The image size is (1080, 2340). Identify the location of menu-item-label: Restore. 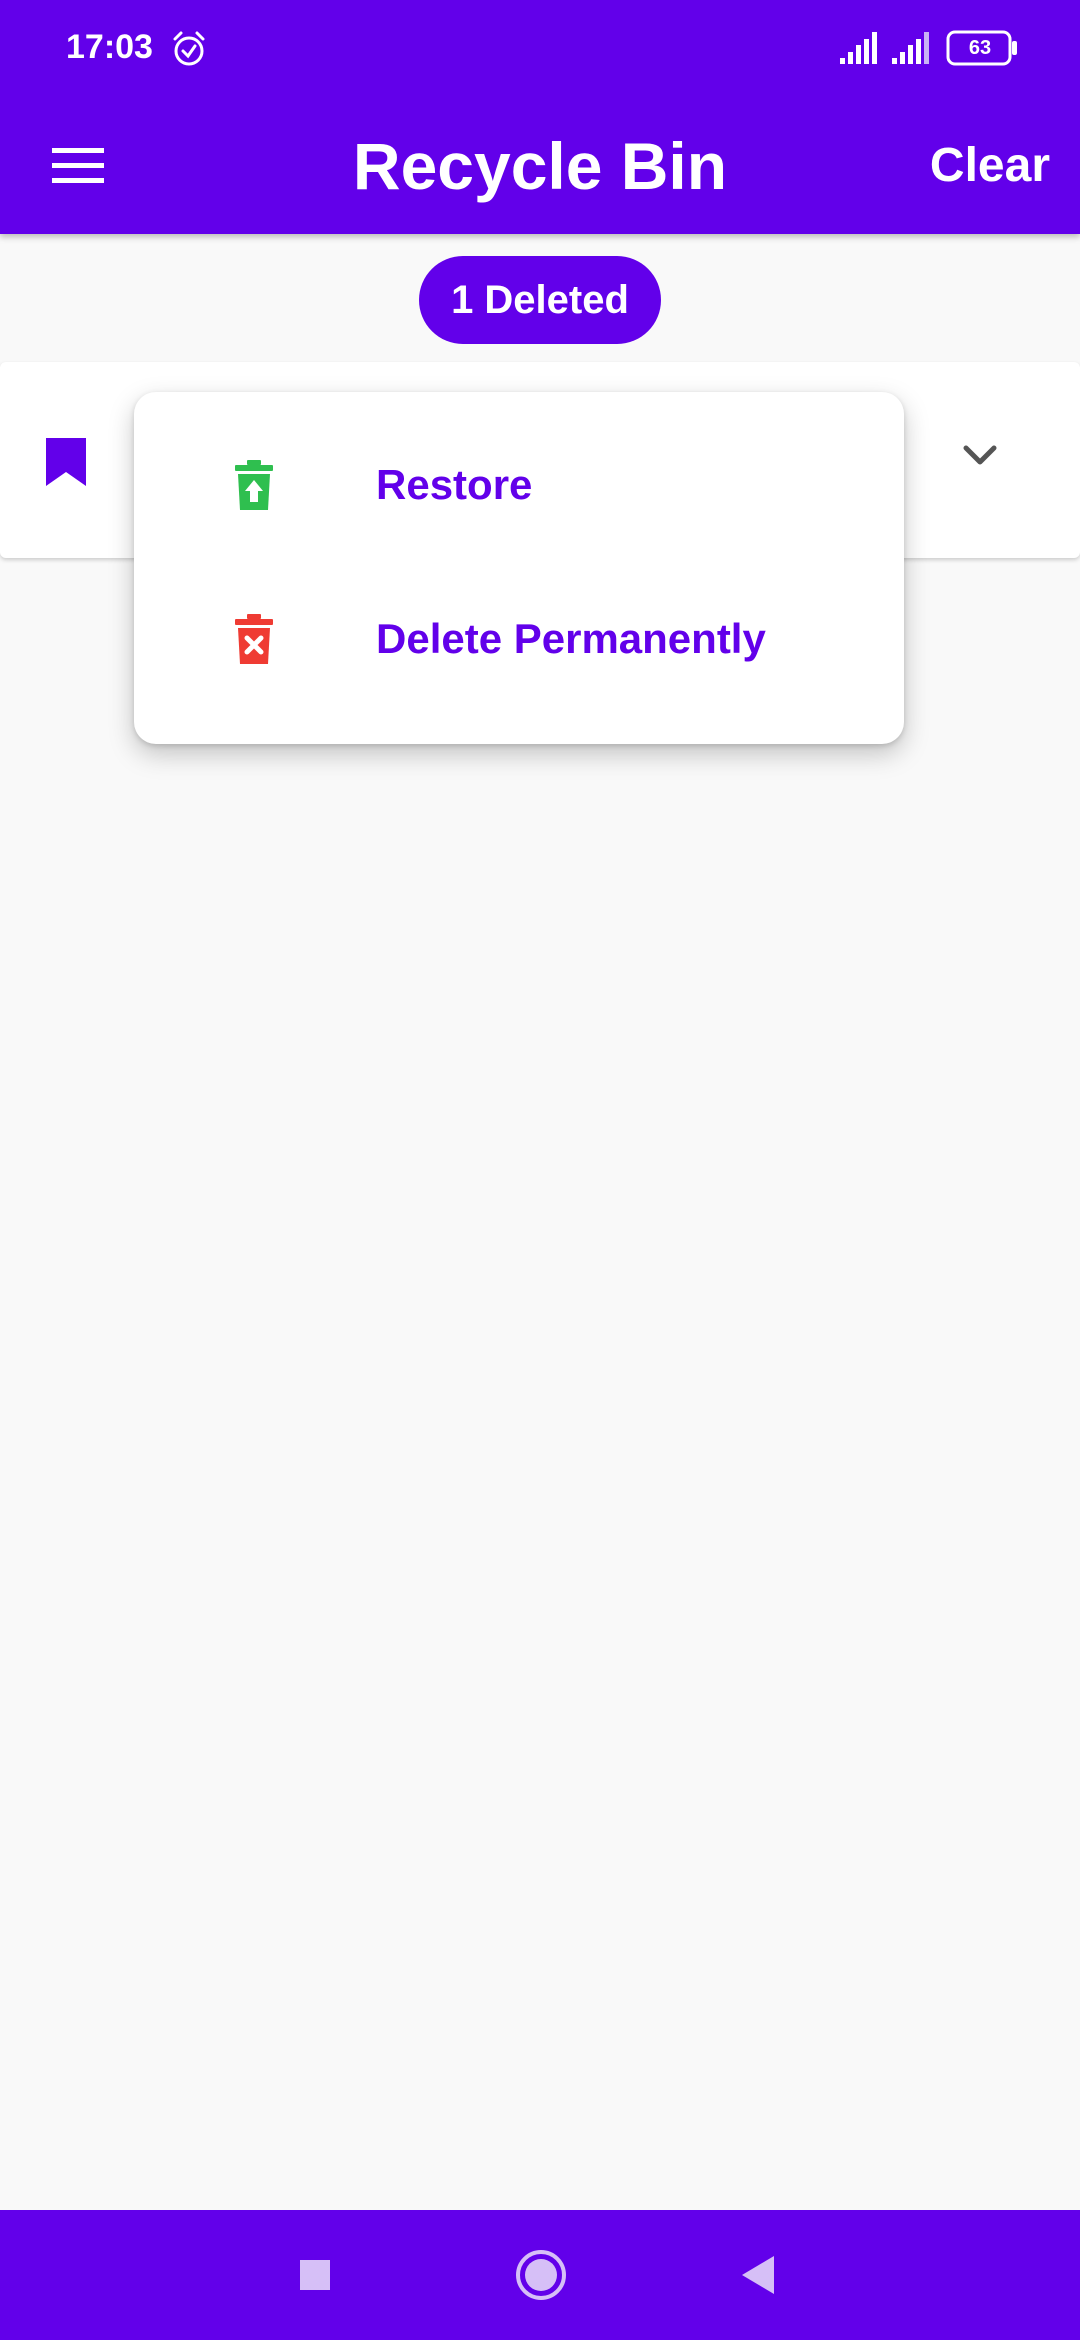
(454, 484).